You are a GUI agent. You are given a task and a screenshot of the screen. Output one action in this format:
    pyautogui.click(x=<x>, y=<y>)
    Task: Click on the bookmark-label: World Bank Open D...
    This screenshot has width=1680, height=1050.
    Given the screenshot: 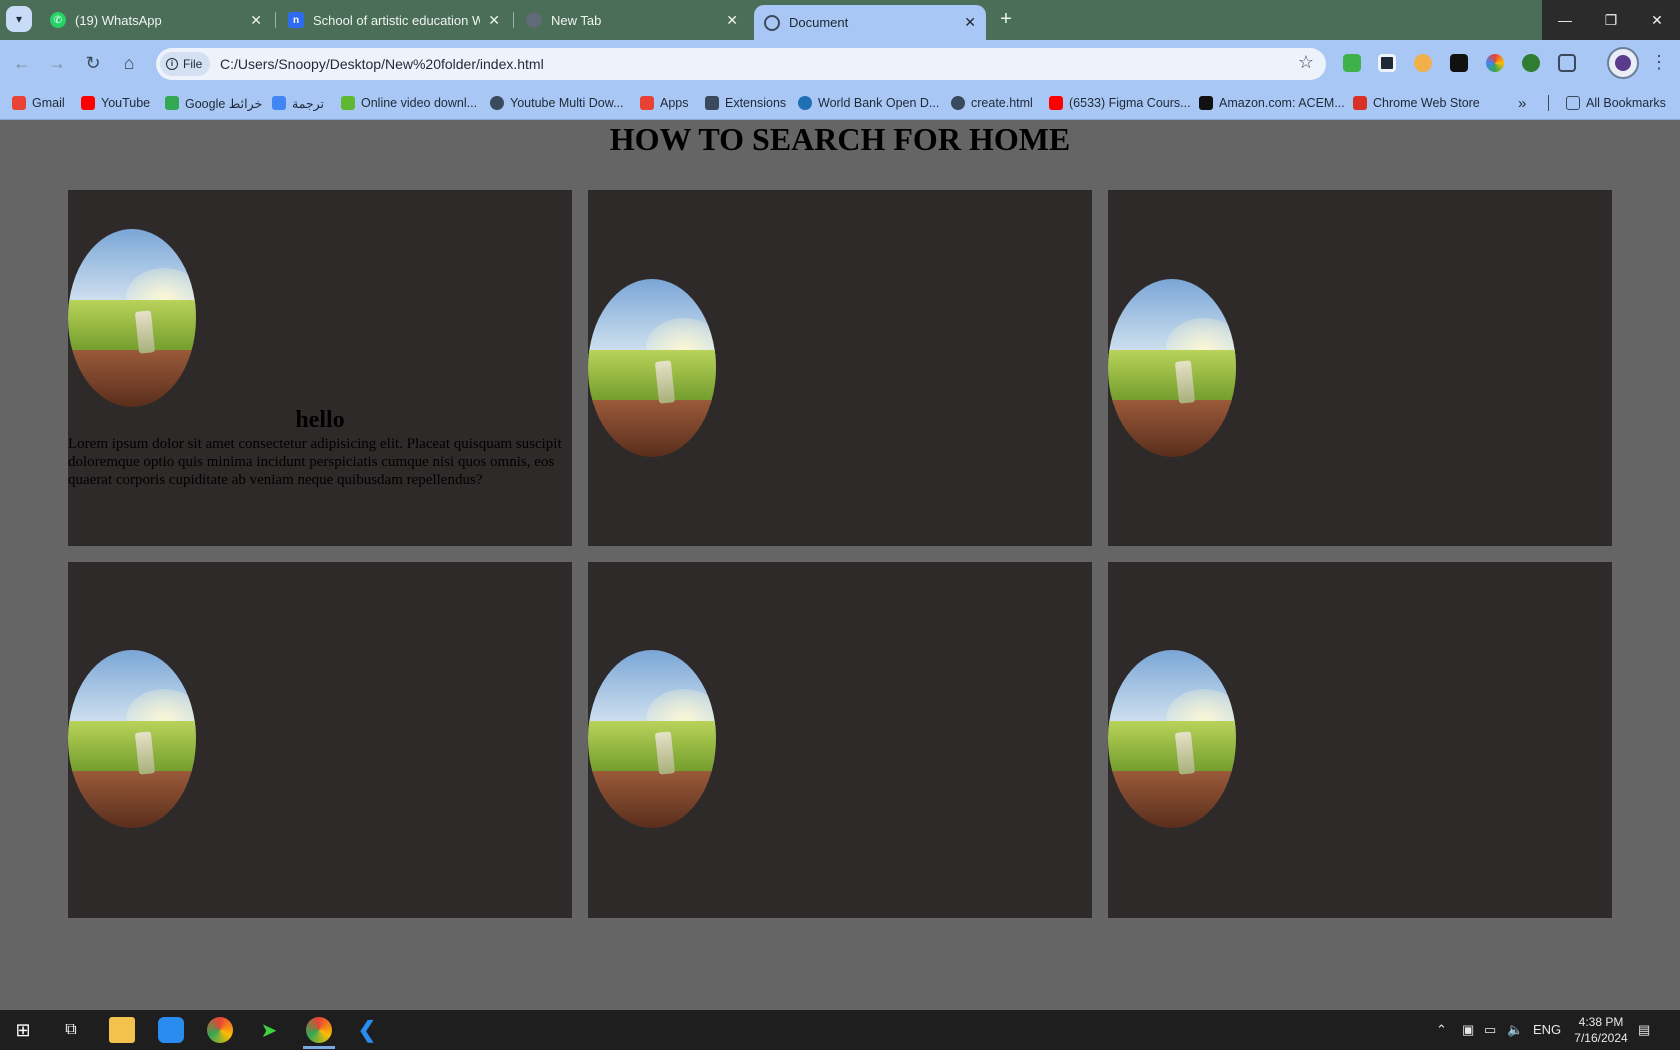 What is the action you would take?
    pyautogui.click(x=879, y=103)
    